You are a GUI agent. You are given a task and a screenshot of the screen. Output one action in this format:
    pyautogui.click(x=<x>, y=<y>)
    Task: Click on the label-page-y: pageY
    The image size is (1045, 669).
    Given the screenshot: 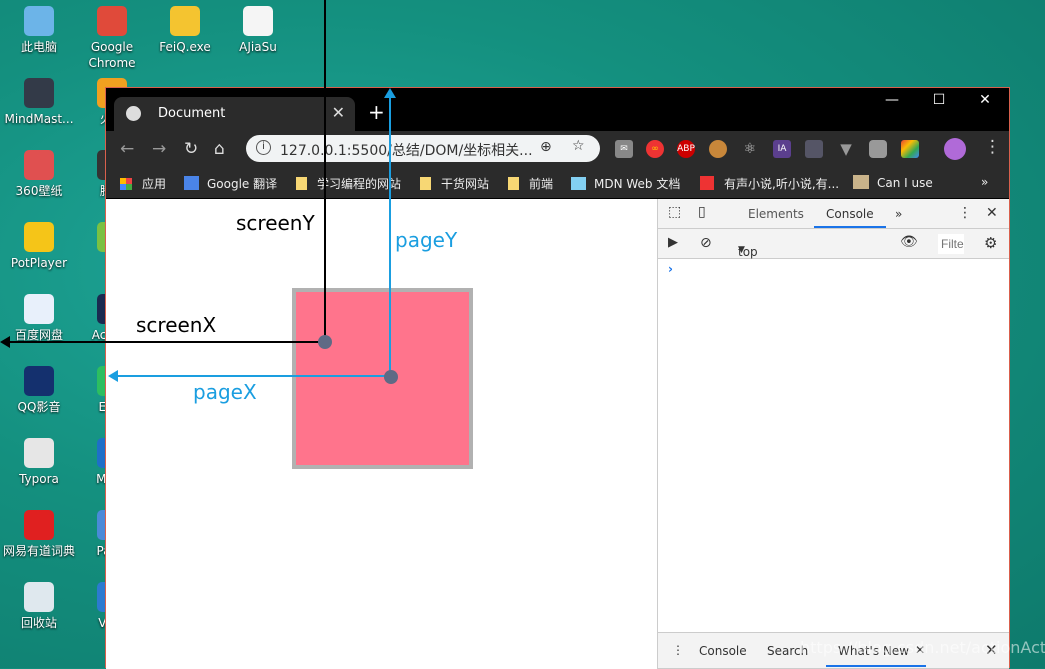 What is the action you would take?
    pyautogui.click(x=426, y=240)
    